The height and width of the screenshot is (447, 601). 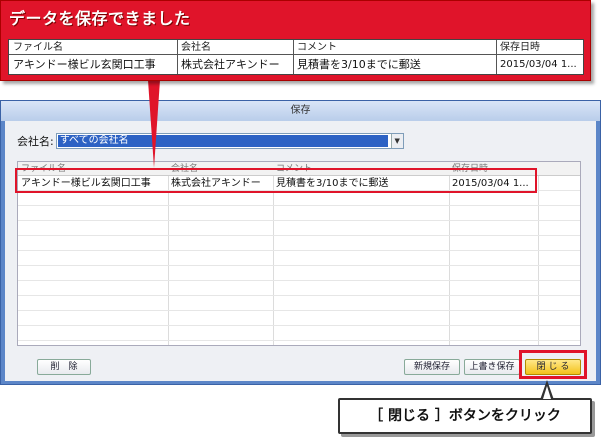 What do you see at coordinates (296, 47) in the screenshot?
I see `callout-table-header: ファイル名 会社名 コメント 保存日時` at bounding box center [296, 47].